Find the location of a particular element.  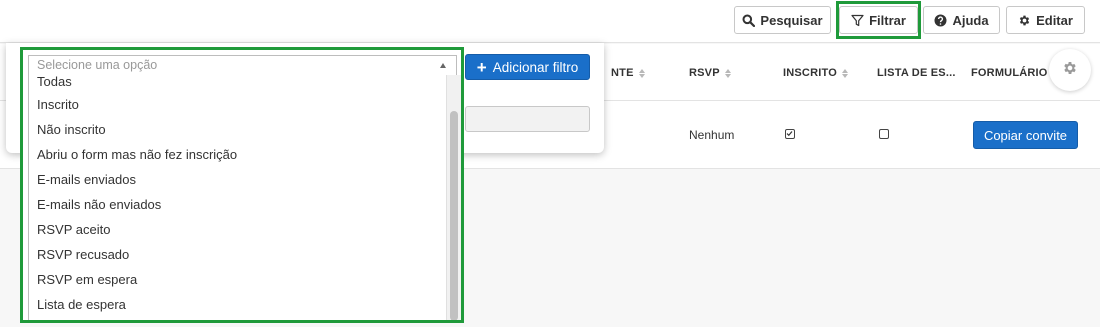

checkbox-icon is located at coordinates (789, 134).